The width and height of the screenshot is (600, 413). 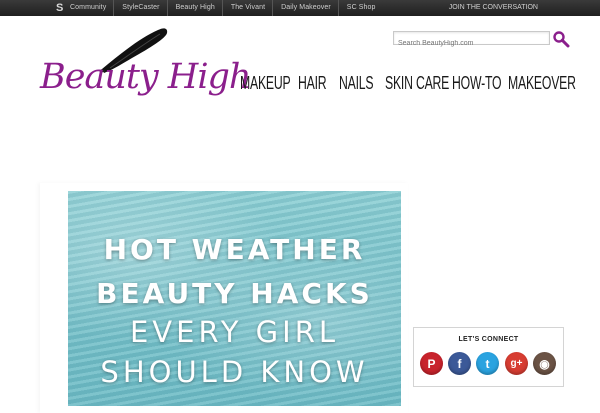 What do you see at coordinates (234, 293) in the screenshot?
I see `hero-title-line-2: BEAUTY HACKS` at bounding box center [234, 293].